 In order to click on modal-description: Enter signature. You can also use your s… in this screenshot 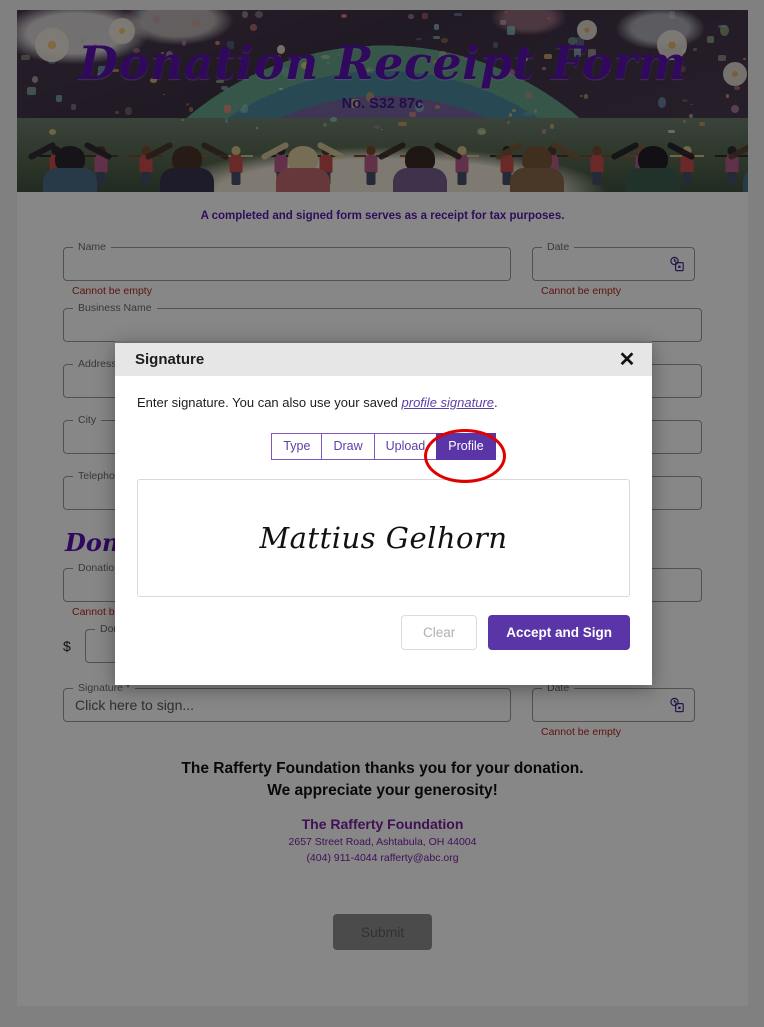, I will do `click(383, 402)`.